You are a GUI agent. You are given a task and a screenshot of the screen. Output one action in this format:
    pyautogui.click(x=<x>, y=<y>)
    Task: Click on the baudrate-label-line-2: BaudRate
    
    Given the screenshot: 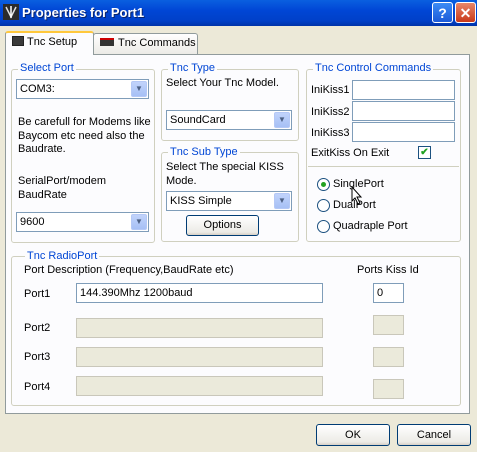 What is the action you would take?
    pyautogui.click(x=42, y=195)
    